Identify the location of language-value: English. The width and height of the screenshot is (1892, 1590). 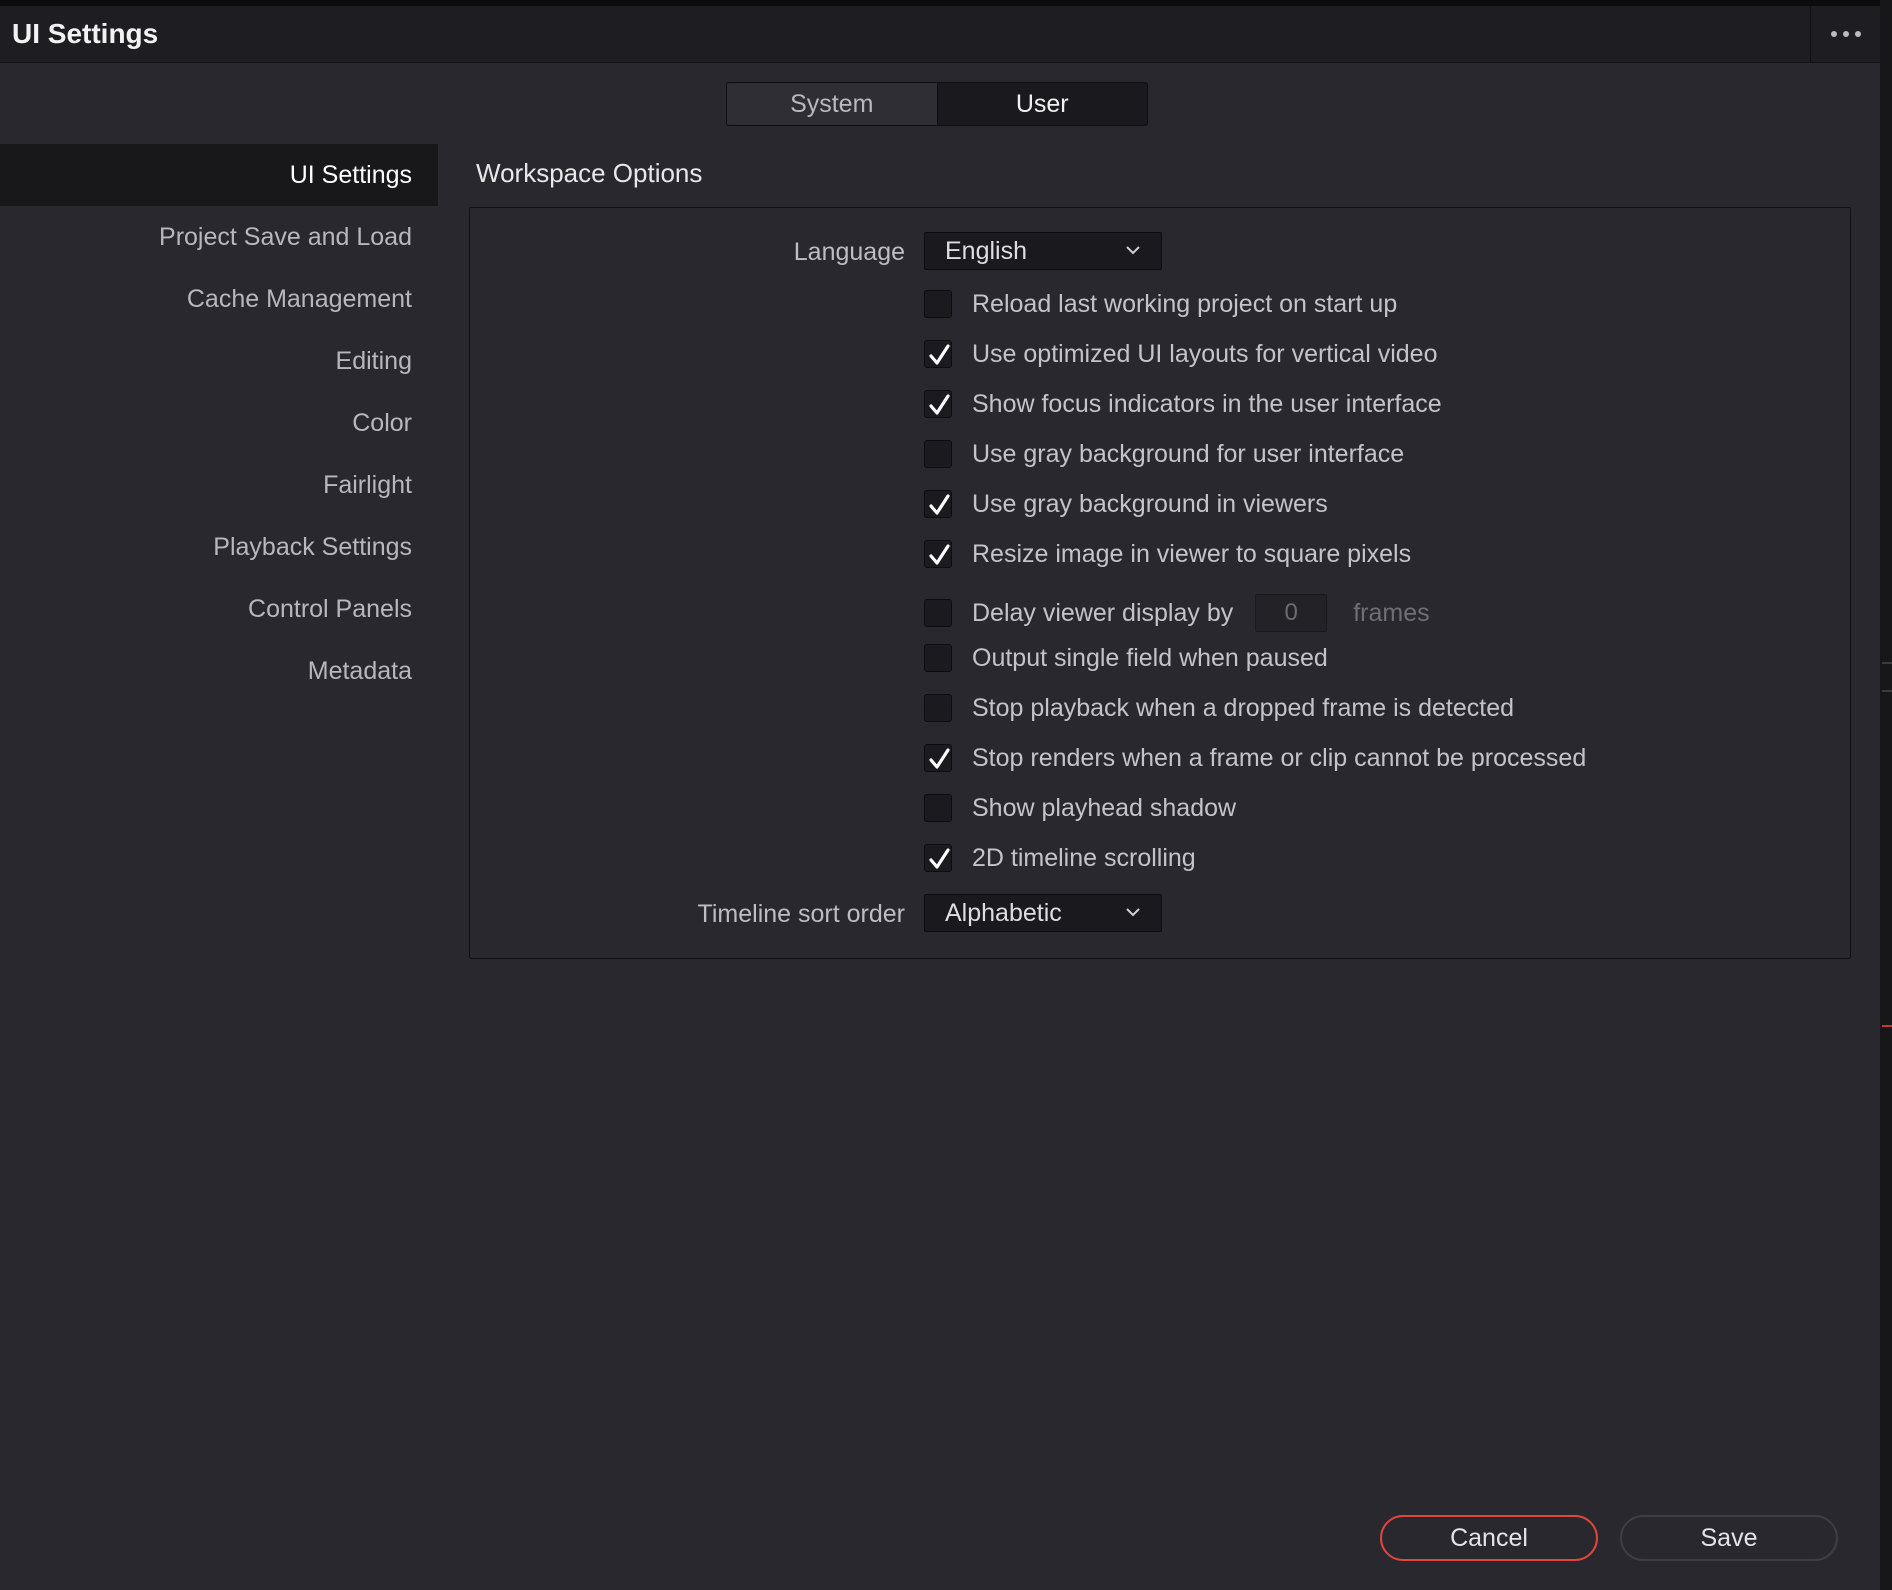
(986, 250).